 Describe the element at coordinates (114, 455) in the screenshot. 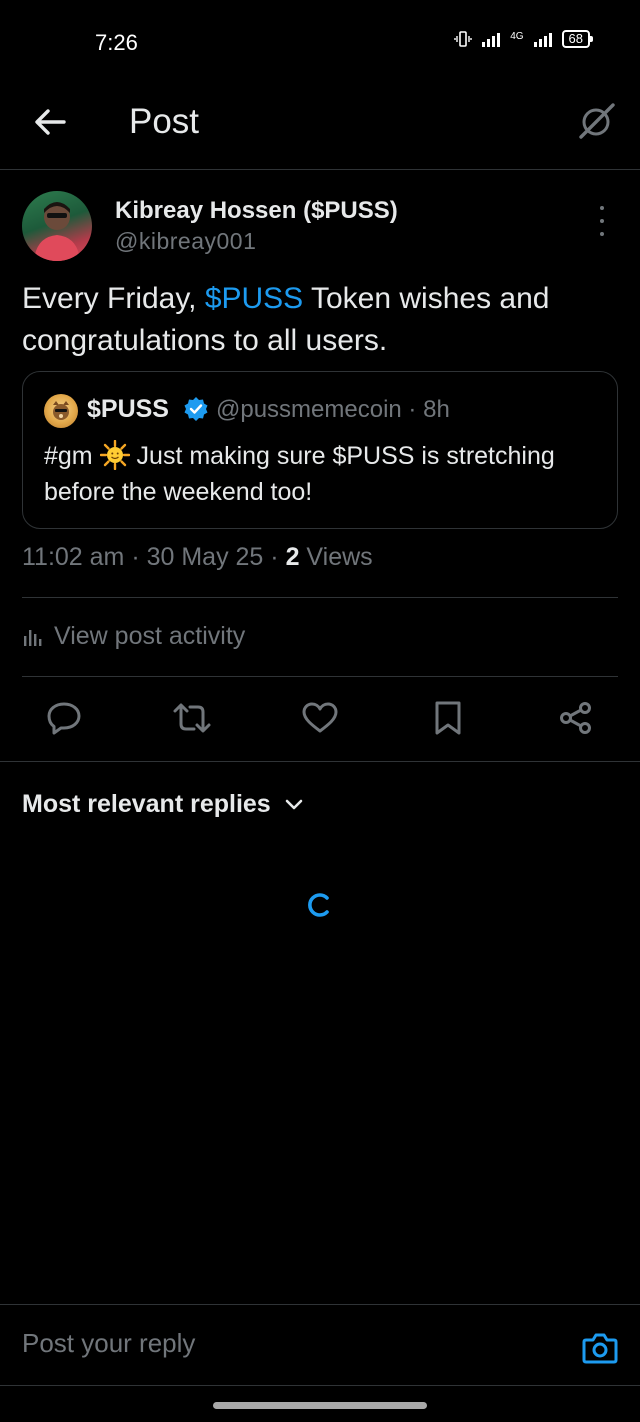

I see `sun-emoji-icon` at that location.